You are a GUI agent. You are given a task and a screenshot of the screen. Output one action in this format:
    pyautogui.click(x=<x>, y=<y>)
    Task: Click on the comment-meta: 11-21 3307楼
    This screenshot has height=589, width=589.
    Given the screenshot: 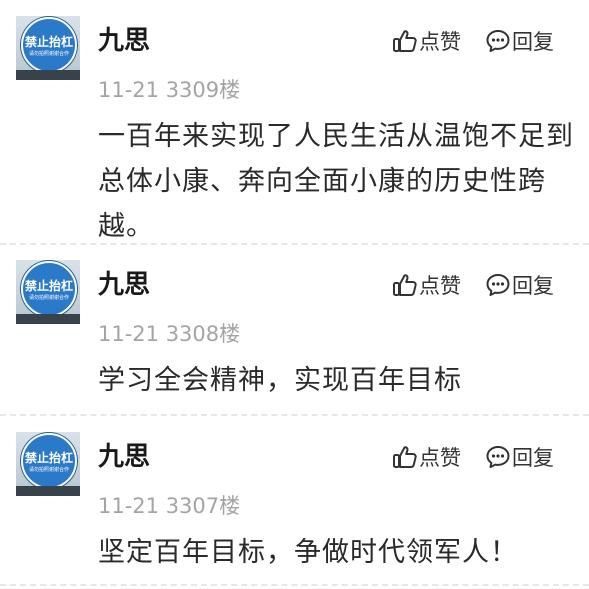 What is the action you would take?
    pyautogui.click(x=169, y=506)
    